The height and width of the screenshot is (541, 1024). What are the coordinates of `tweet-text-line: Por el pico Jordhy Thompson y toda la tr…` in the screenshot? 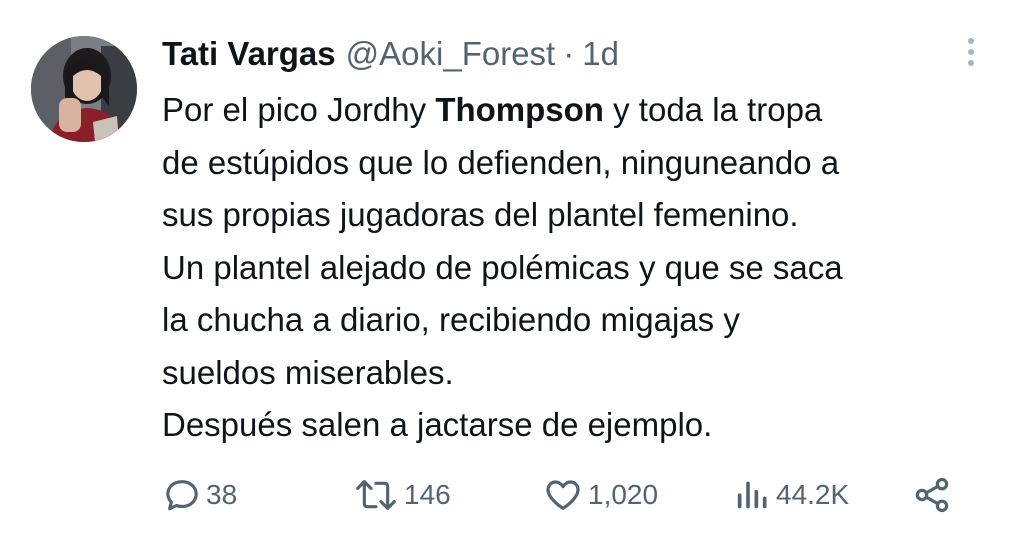 It's located at (492, 109).